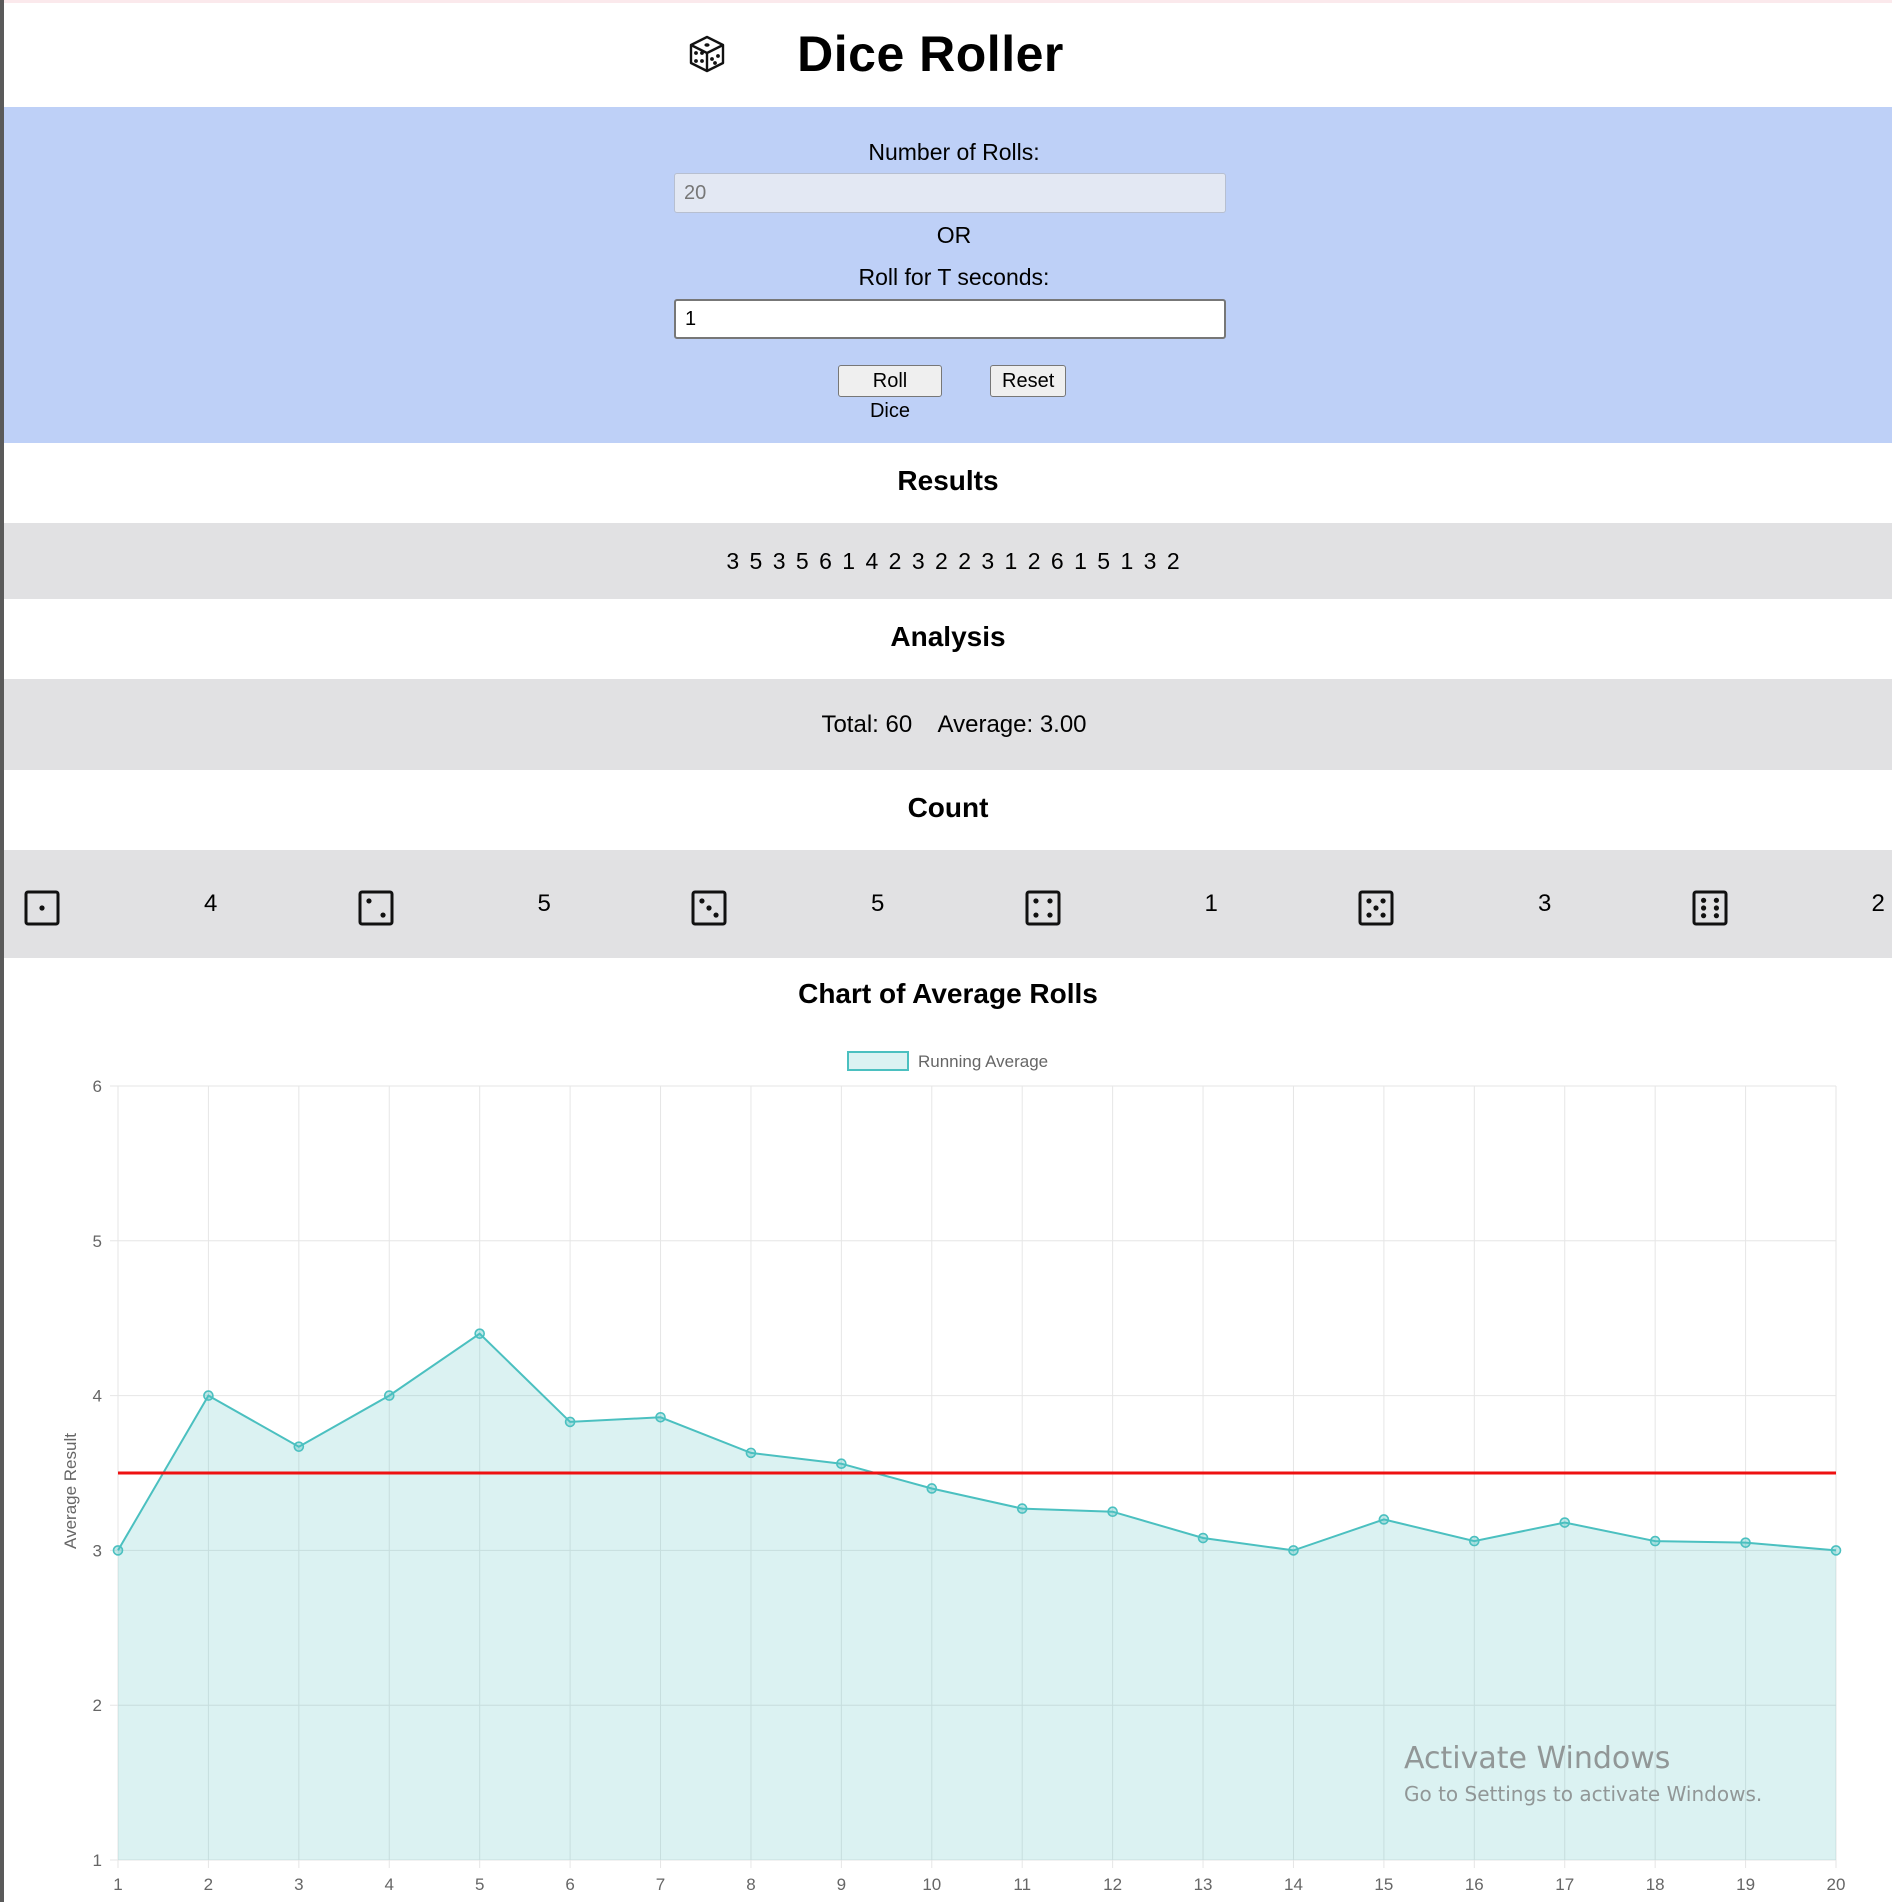 The height and width of the screenshot is (1902, 1892). Describe the element at coordinates (878, 903) in the screenshot. I see `count-value-face-3: 5` at that location.